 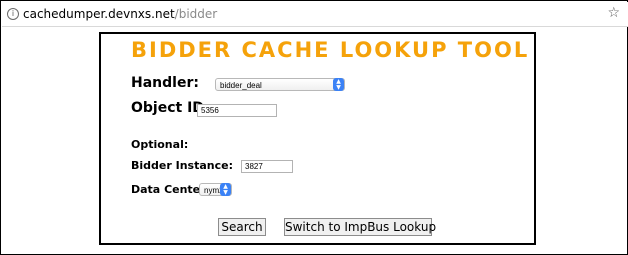 I want to click on optional-label: Optional:, so click(x=160, y=144).